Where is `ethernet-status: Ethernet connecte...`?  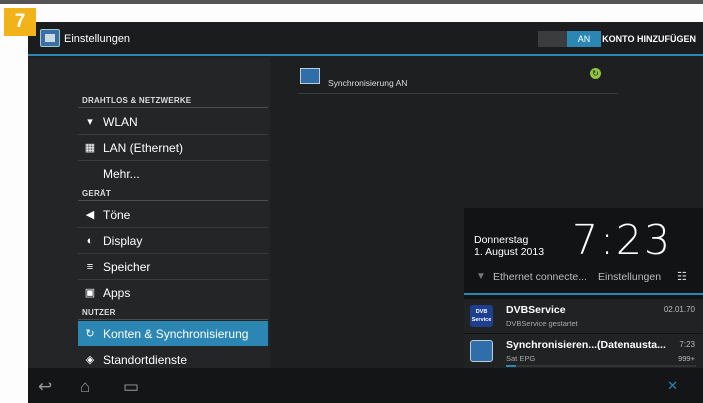 ethernet-status: Ethernet connecte... is located at coordinates (540, 277).